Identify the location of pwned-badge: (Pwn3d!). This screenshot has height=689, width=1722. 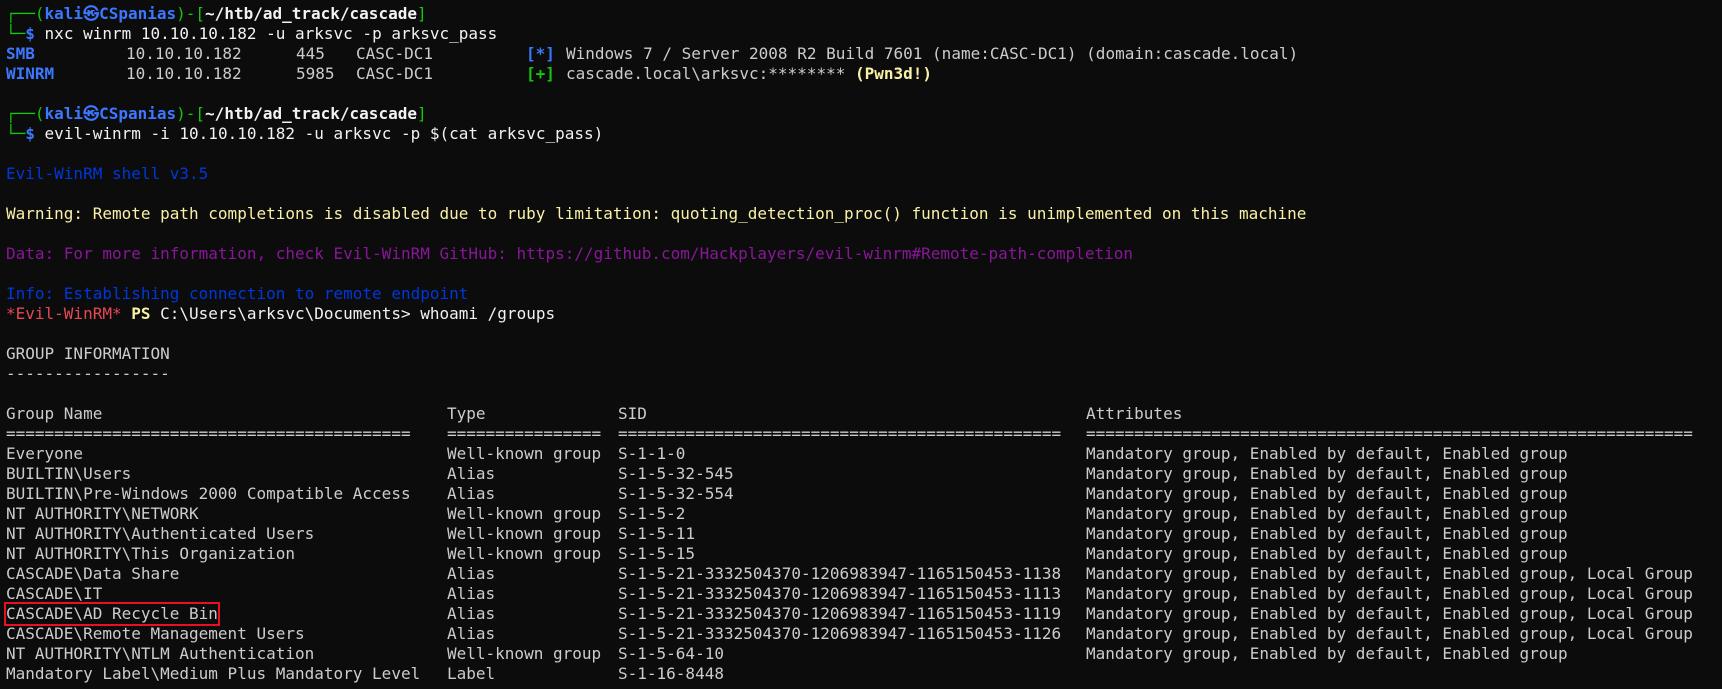
(893, 73).